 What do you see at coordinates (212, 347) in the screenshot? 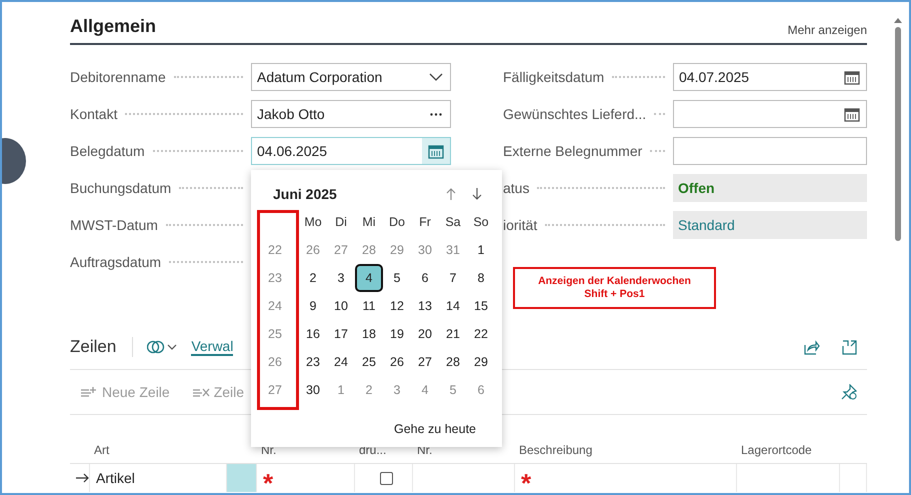
I see `menu-tab: Verwal` at bounding box center [212, 347].